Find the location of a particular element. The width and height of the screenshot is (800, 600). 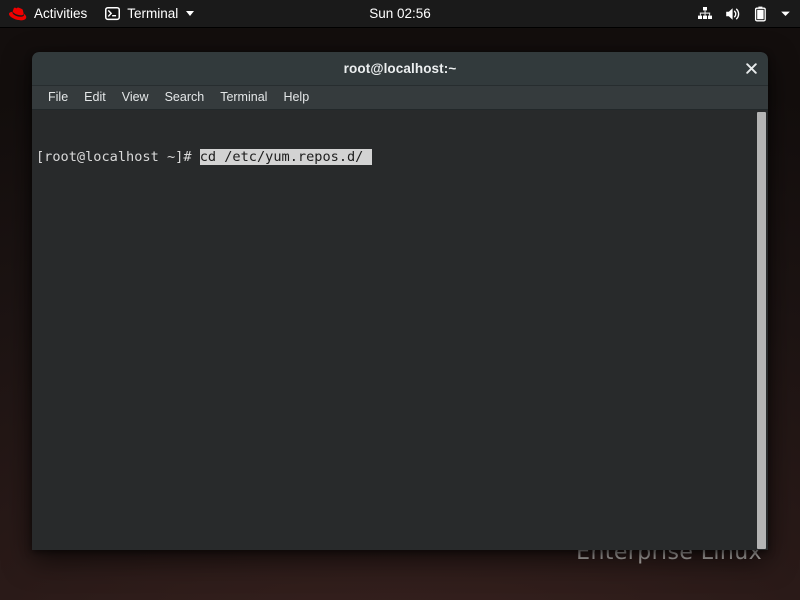

menu-item-terminal: Terminal is located at coordinates (243, 97).